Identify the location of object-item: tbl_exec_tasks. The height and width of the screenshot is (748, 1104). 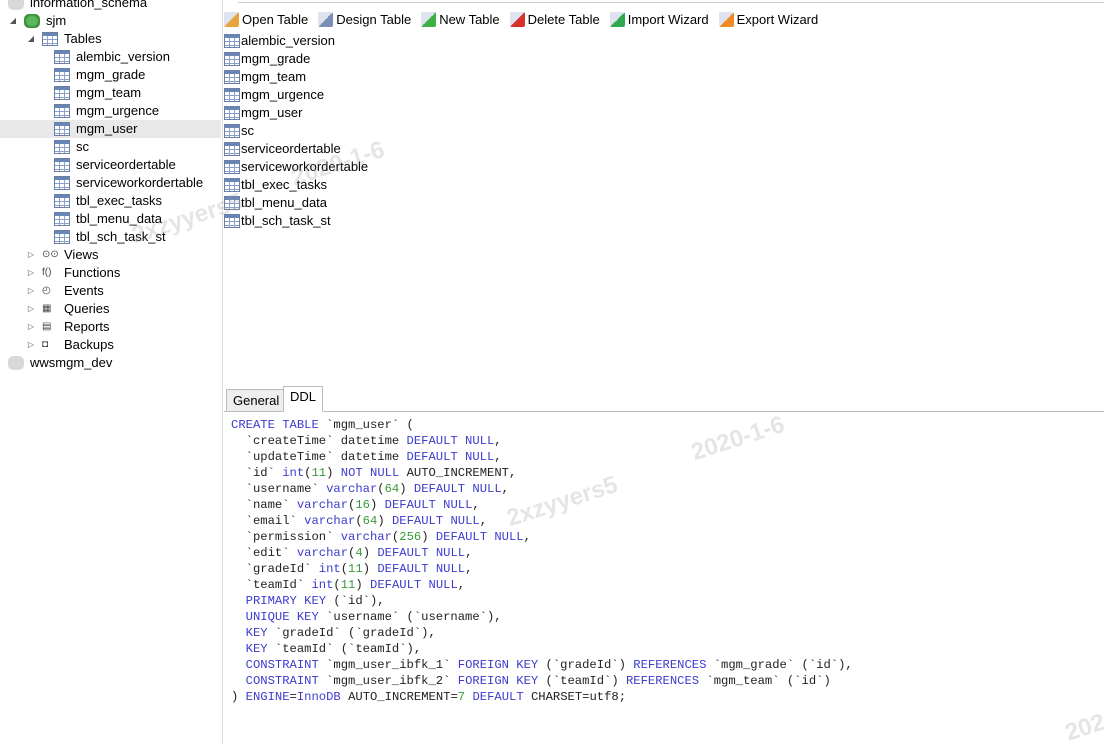
(296, 185).